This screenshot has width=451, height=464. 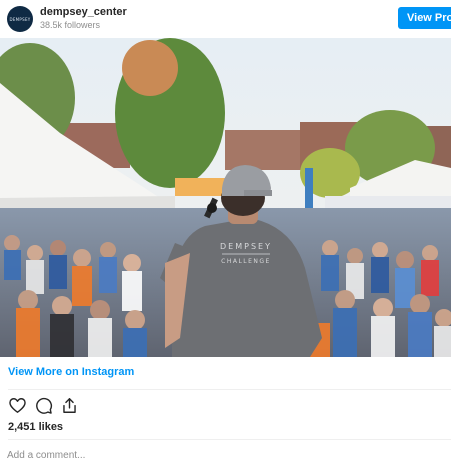 What do you see at coordinates (424, 18) in the screenshot?
I see `view-profile-button: View Profile` at bounding box center [424, 18].